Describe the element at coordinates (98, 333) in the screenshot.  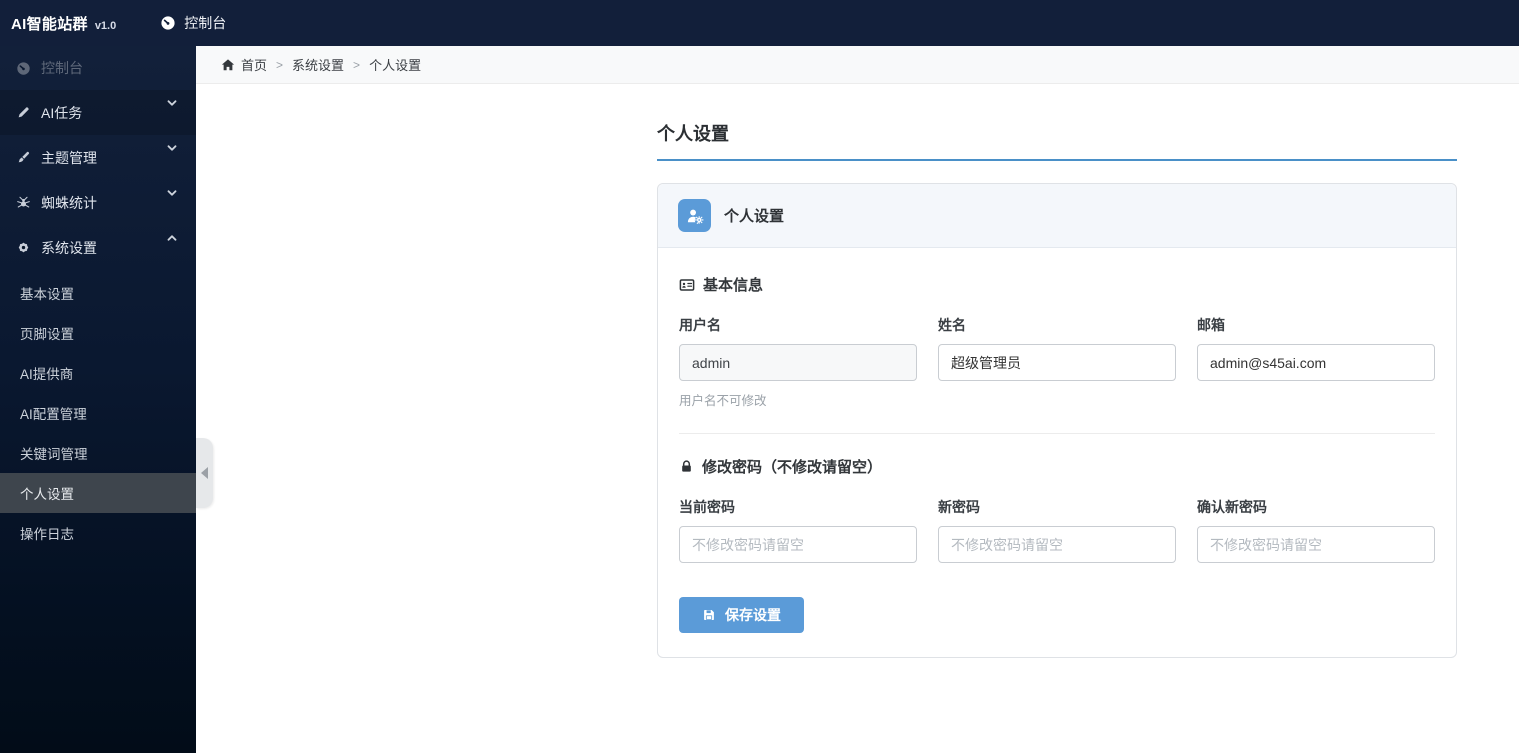
I see `submenu-item-footer-settings: 页脚设置` at that location.